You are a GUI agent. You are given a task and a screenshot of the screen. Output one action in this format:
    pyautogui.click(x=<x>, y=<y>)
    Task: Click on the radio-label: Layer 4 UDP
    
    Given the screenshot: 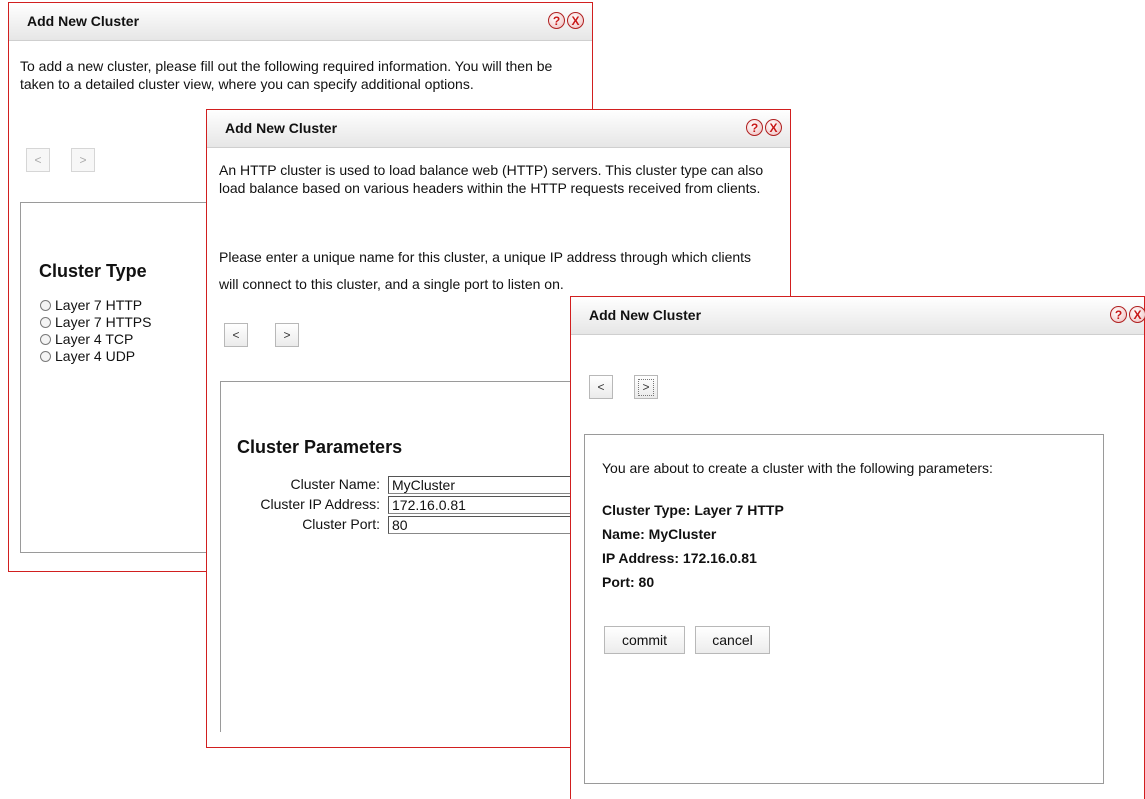 What is the action you would take?
    pyautogui.click(x=95, y=356)
    